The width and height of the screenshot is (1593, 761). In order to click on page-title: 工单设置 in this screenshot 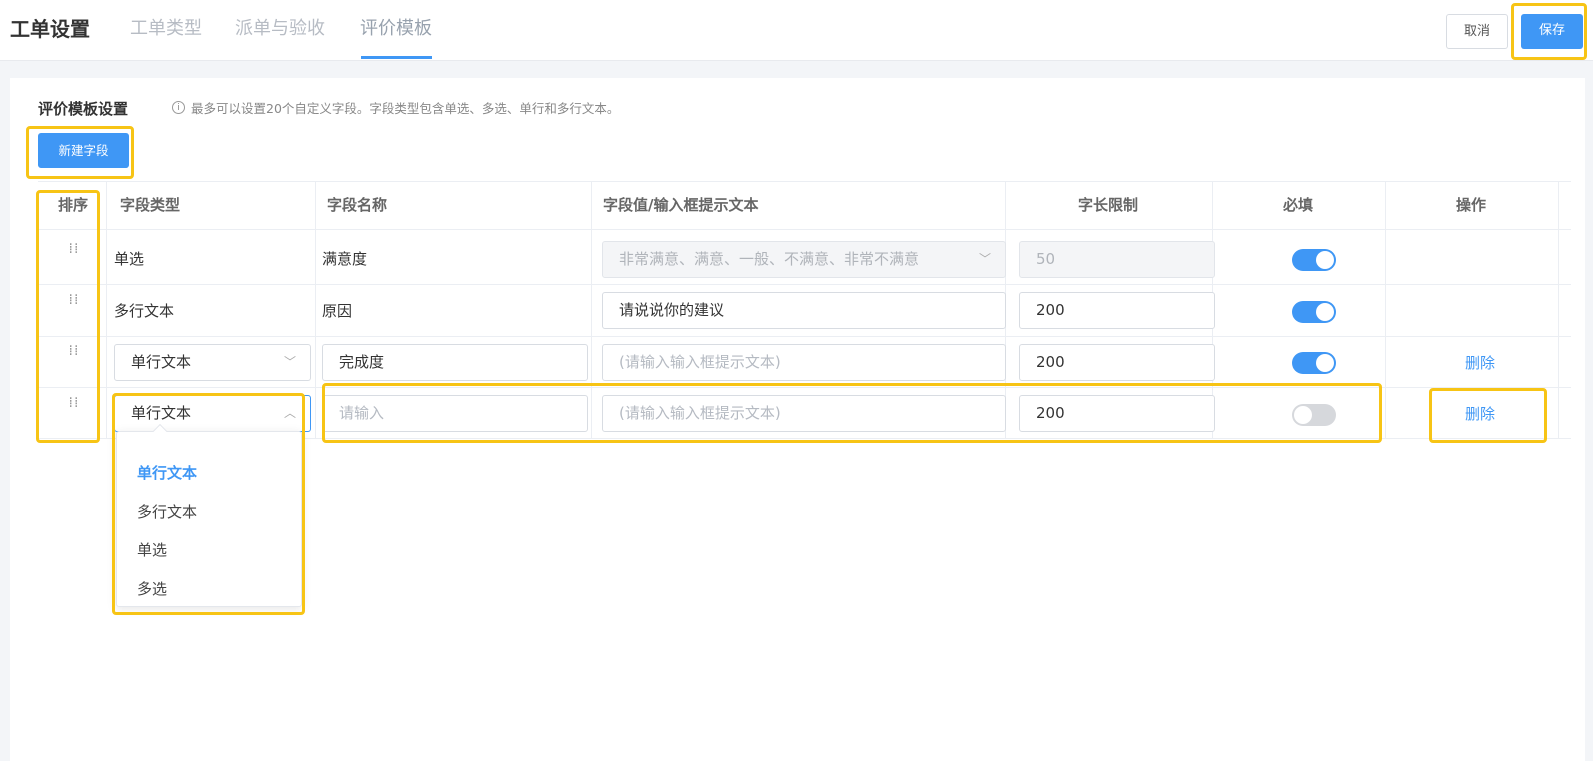, I will do `click(50, 29)`.